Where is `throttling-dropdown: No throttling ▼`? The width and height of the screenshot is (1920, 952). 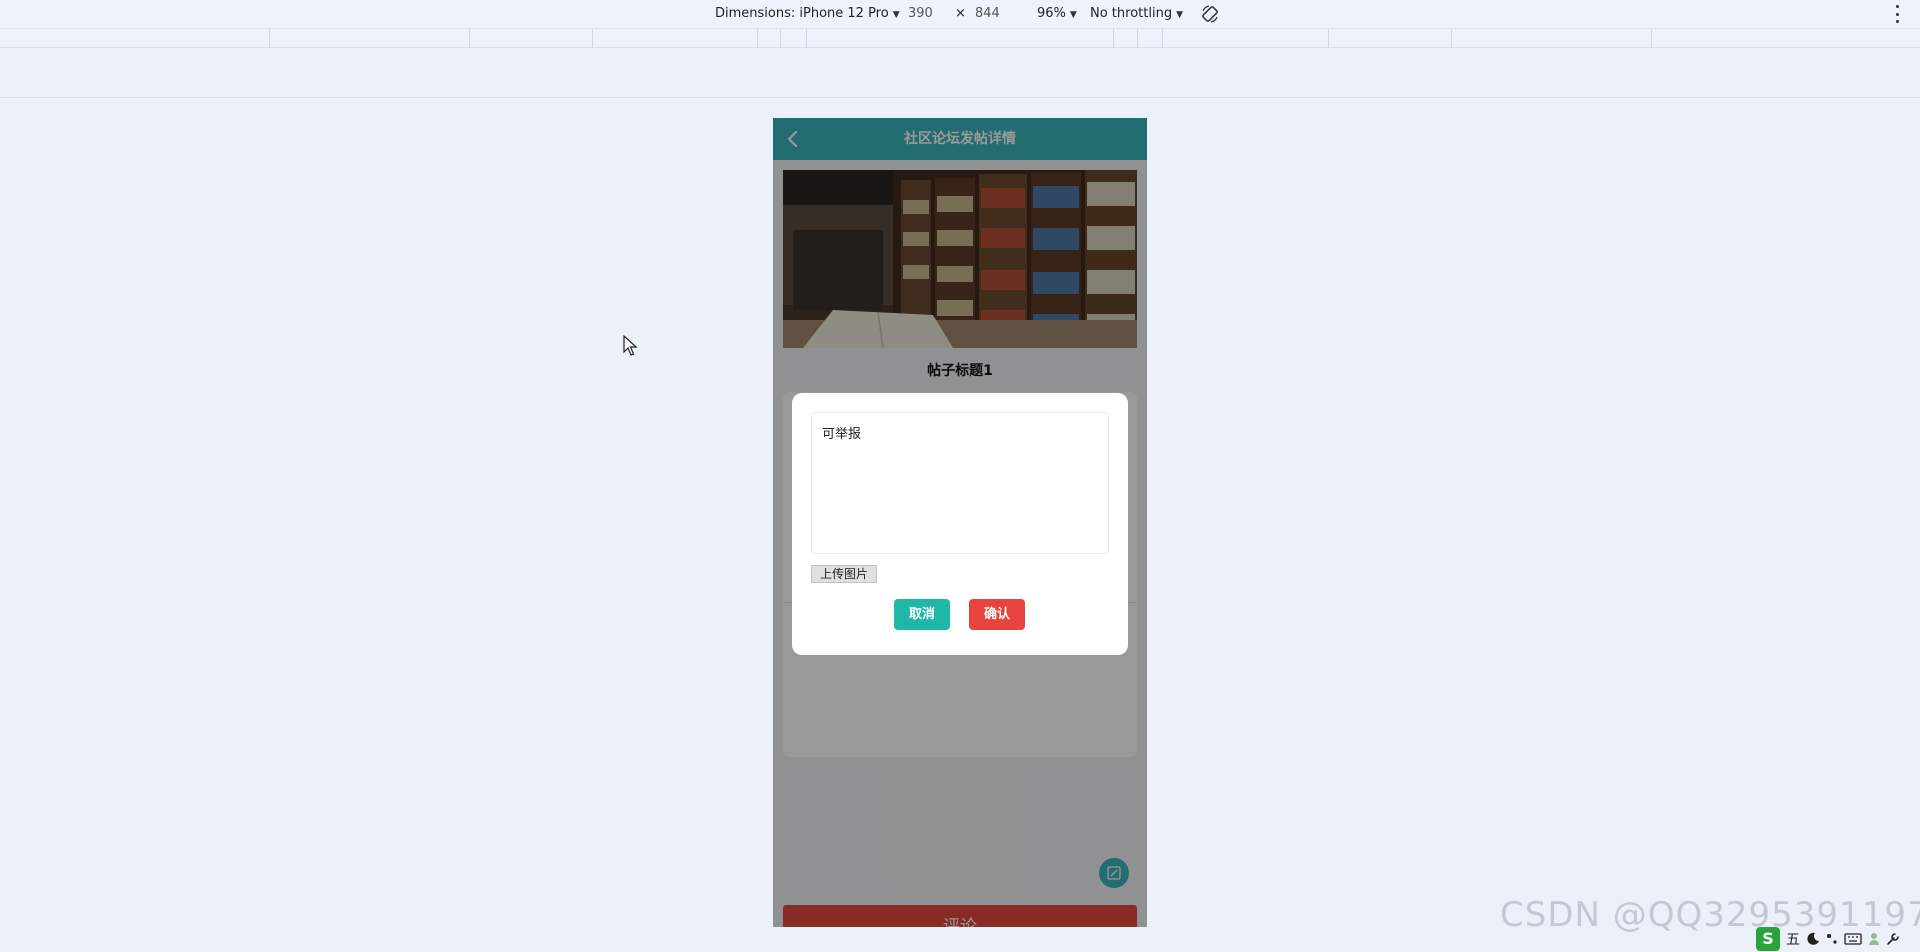 throttling-dropdown: No throttling ▼ is located at coordinates (1136, 13).